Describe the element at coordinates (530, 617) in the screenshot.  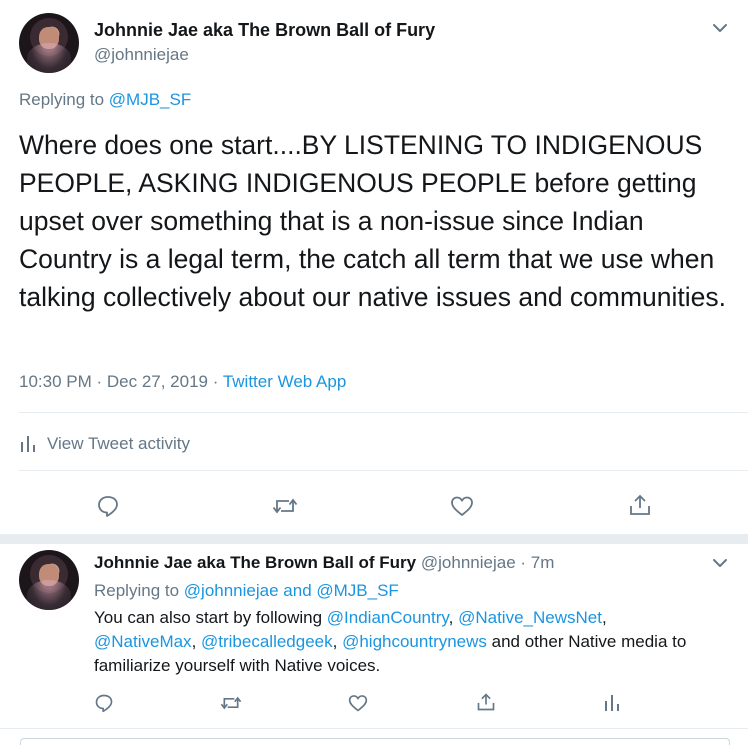
I see `mention-link: @Native_NewsNet` at that location.